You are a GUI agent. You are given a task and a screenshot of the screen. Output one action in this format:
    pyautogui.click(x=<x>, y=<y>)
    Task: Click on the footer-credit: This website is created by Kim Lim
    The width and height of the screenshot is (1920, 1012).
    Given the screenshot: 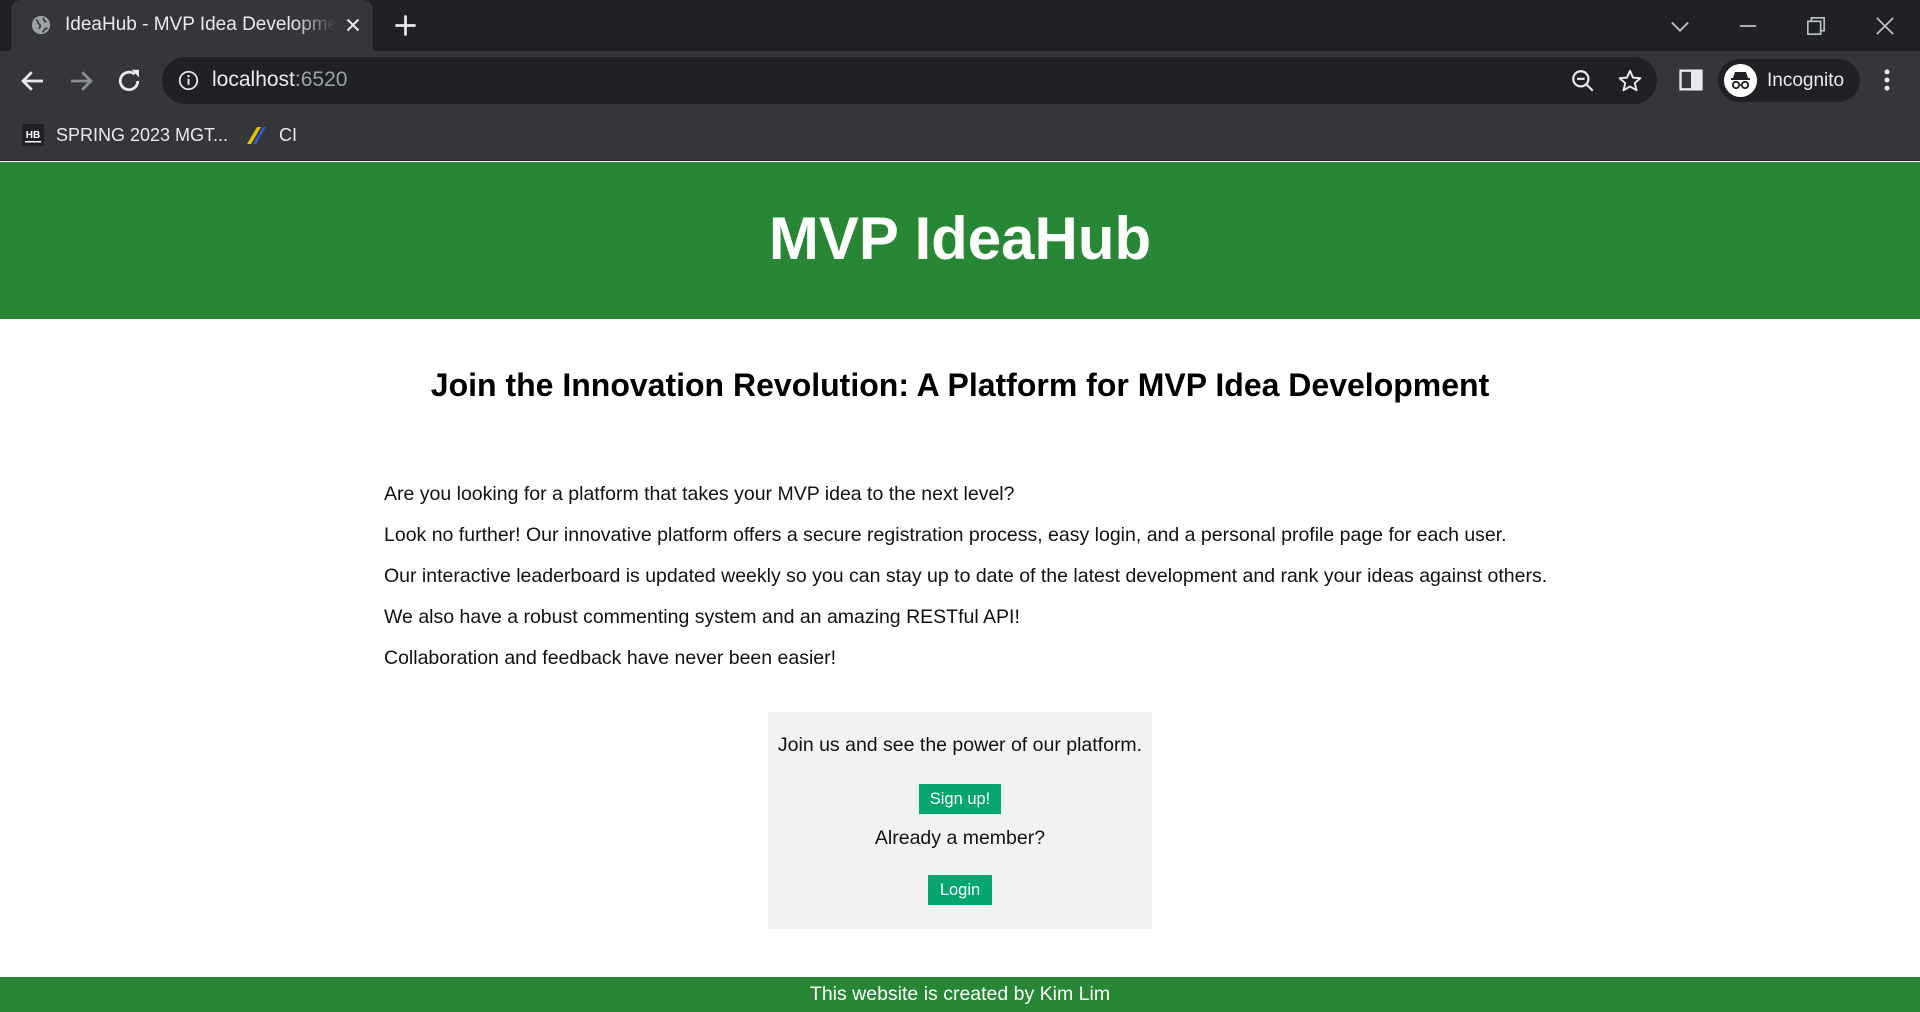 What is the action you would take?
    pyautogui.click(x=960, y=994)
    